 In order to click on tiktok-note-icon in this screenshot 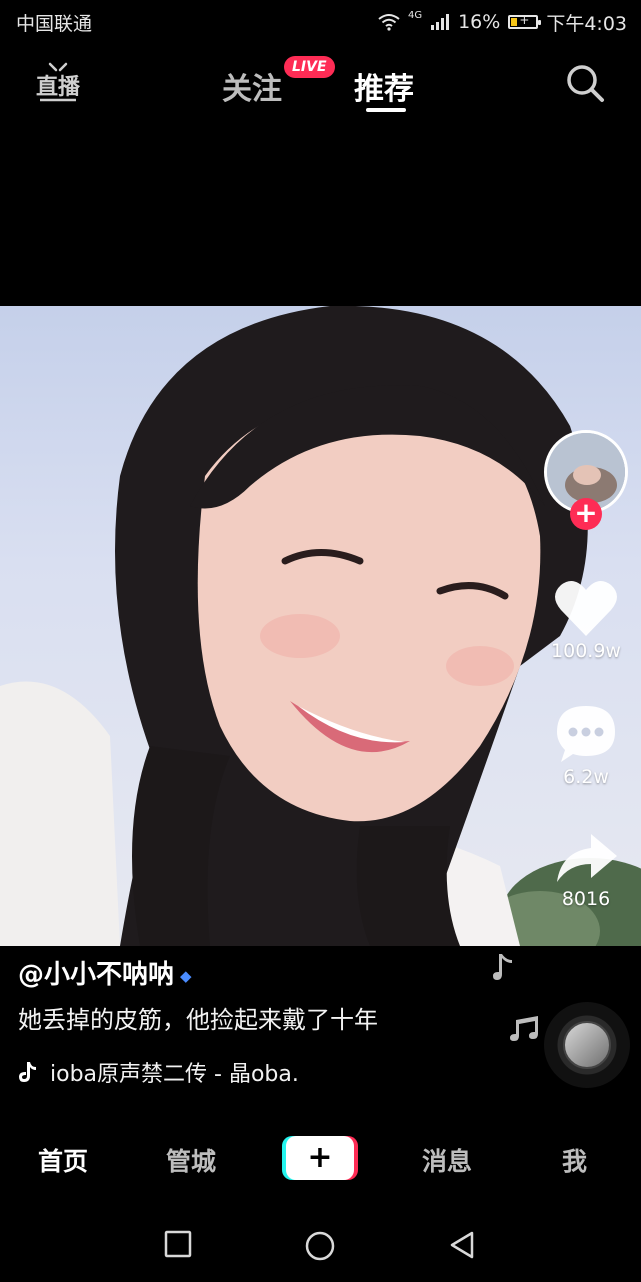, I will do `click(27, 1072)`.